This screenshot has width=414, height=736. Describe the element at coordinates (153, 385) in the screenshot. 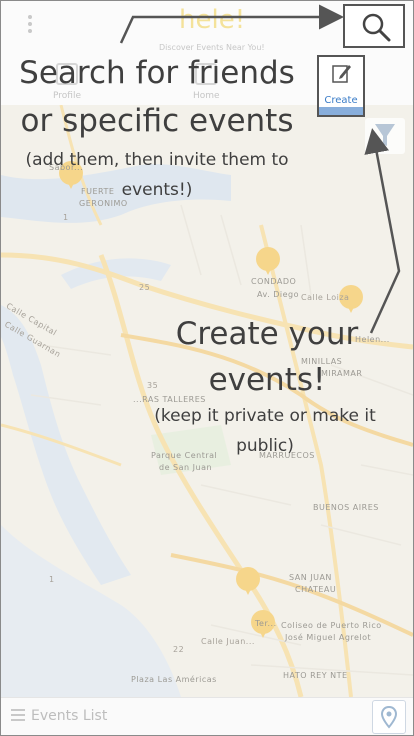

I see `route-marker: 35` at that location.